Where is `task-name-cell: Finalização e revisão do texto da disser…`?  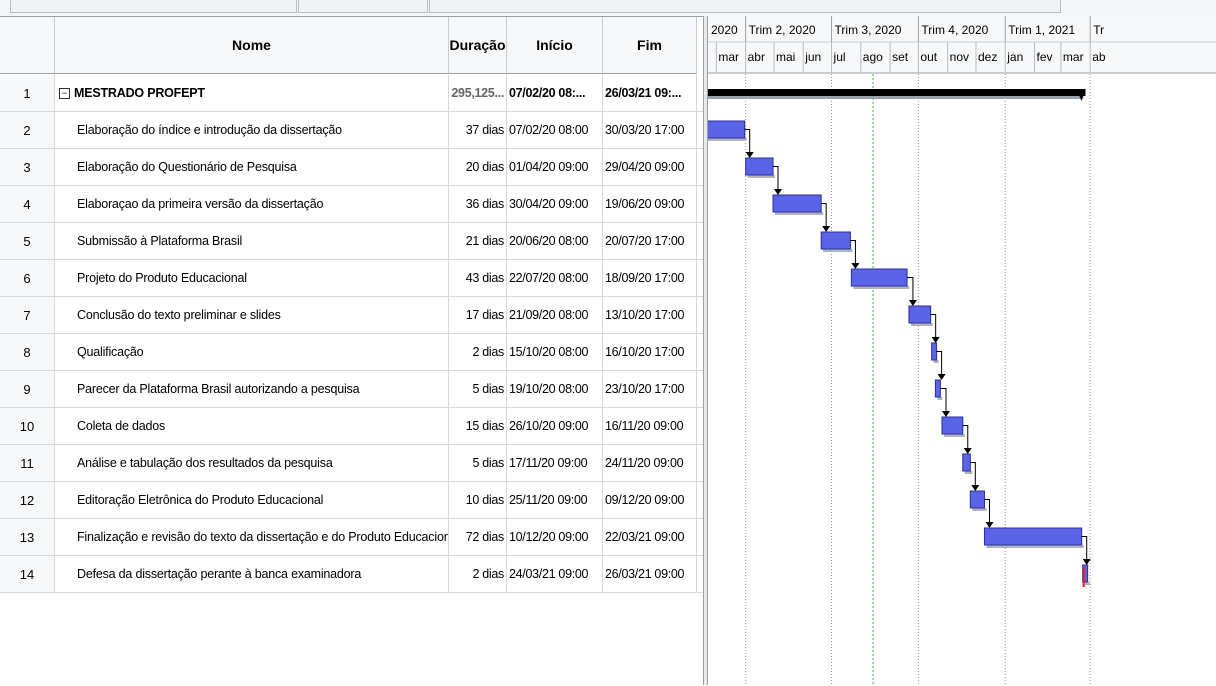 task-name-cell: Finalização e revisão do texto da disser… is located at coordinates (252, 537).